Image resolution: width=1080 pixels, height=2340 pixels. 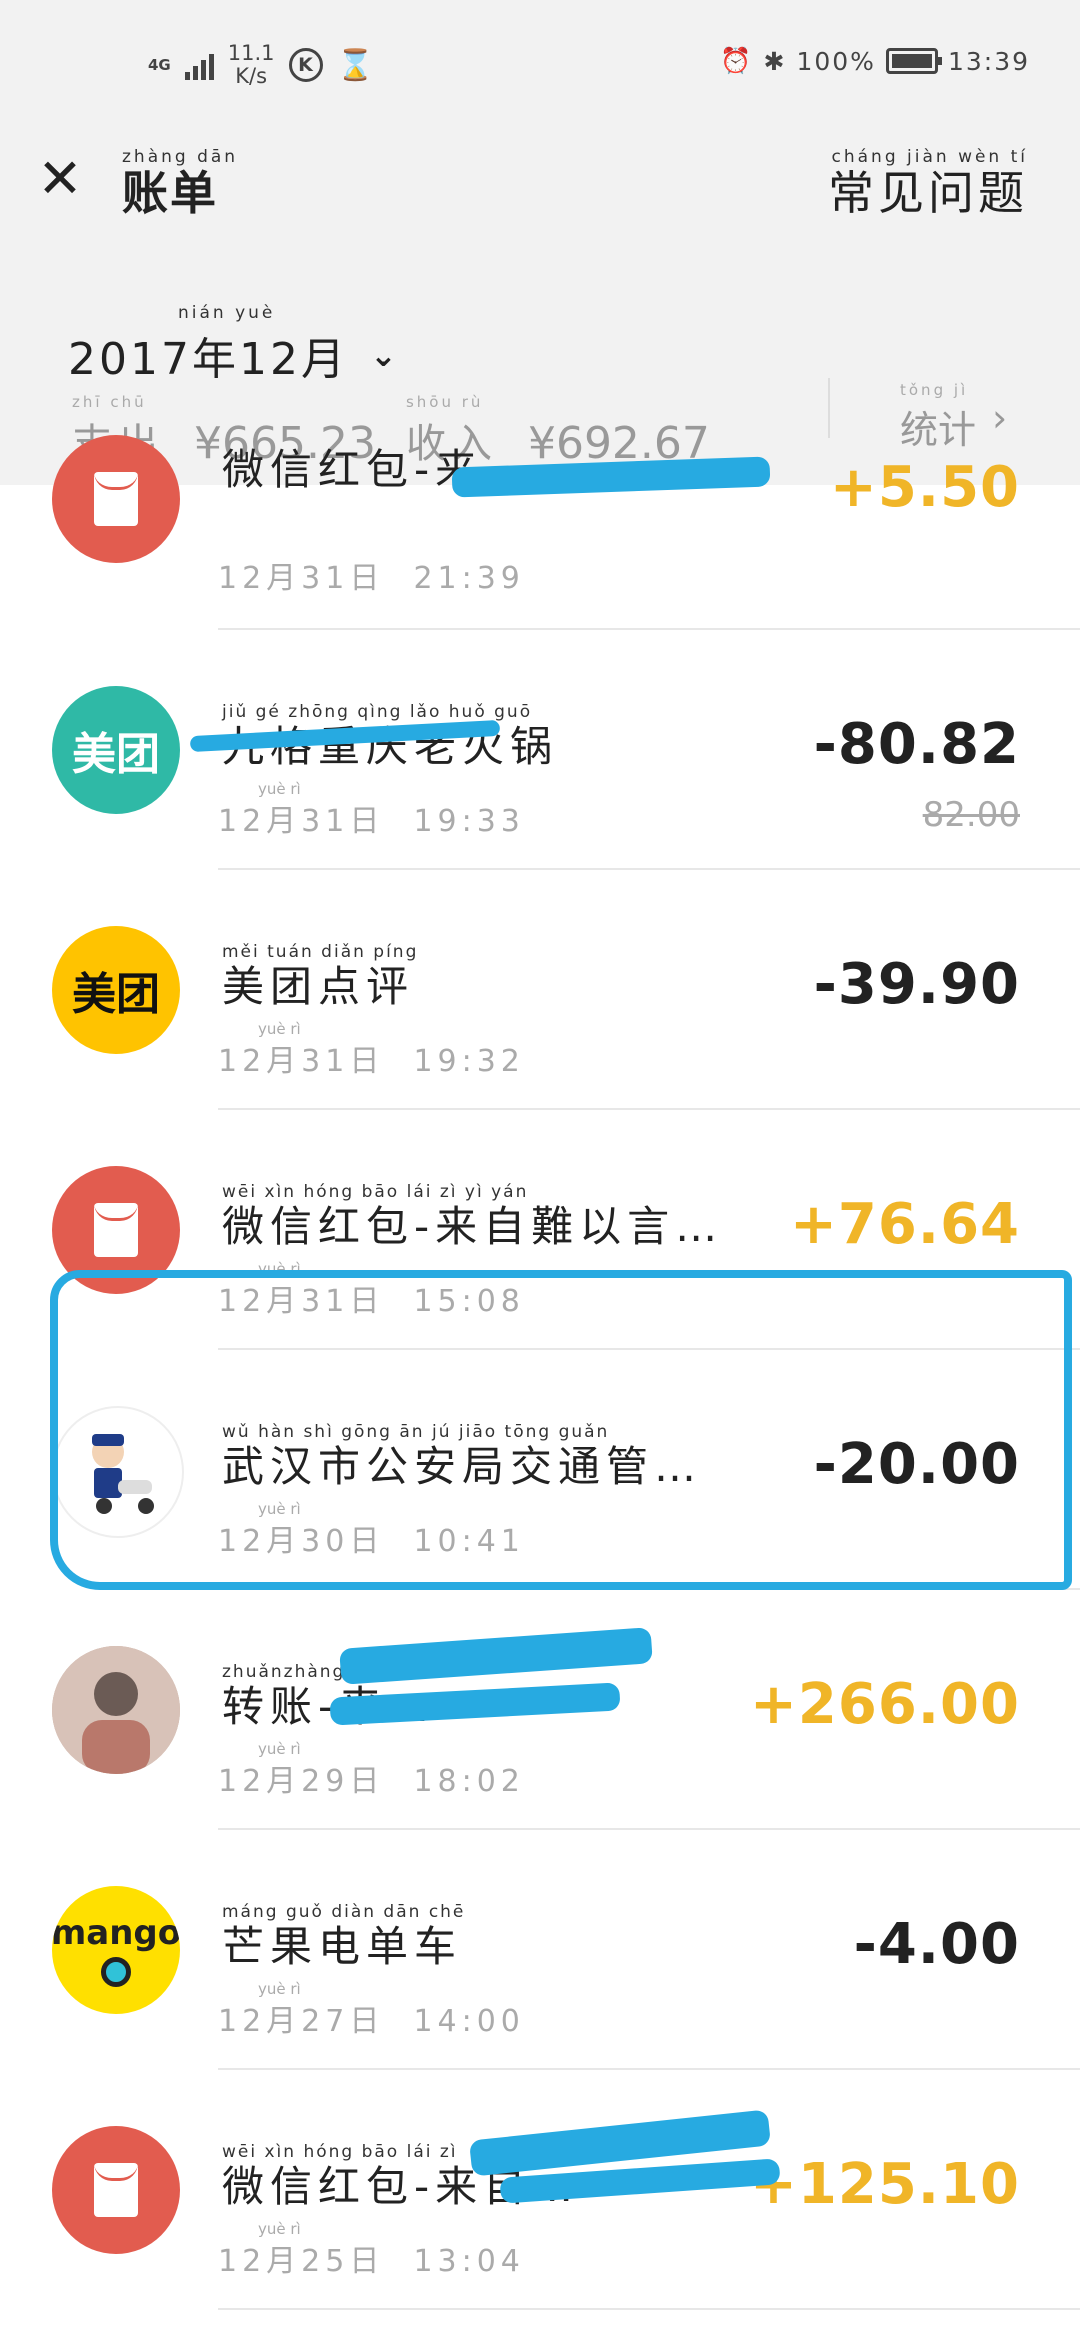 I want to click on app-bar: ✕ zhàng dān 账单 cháng jiàn wèn tí 常见问题, so click(x=540, y=194).